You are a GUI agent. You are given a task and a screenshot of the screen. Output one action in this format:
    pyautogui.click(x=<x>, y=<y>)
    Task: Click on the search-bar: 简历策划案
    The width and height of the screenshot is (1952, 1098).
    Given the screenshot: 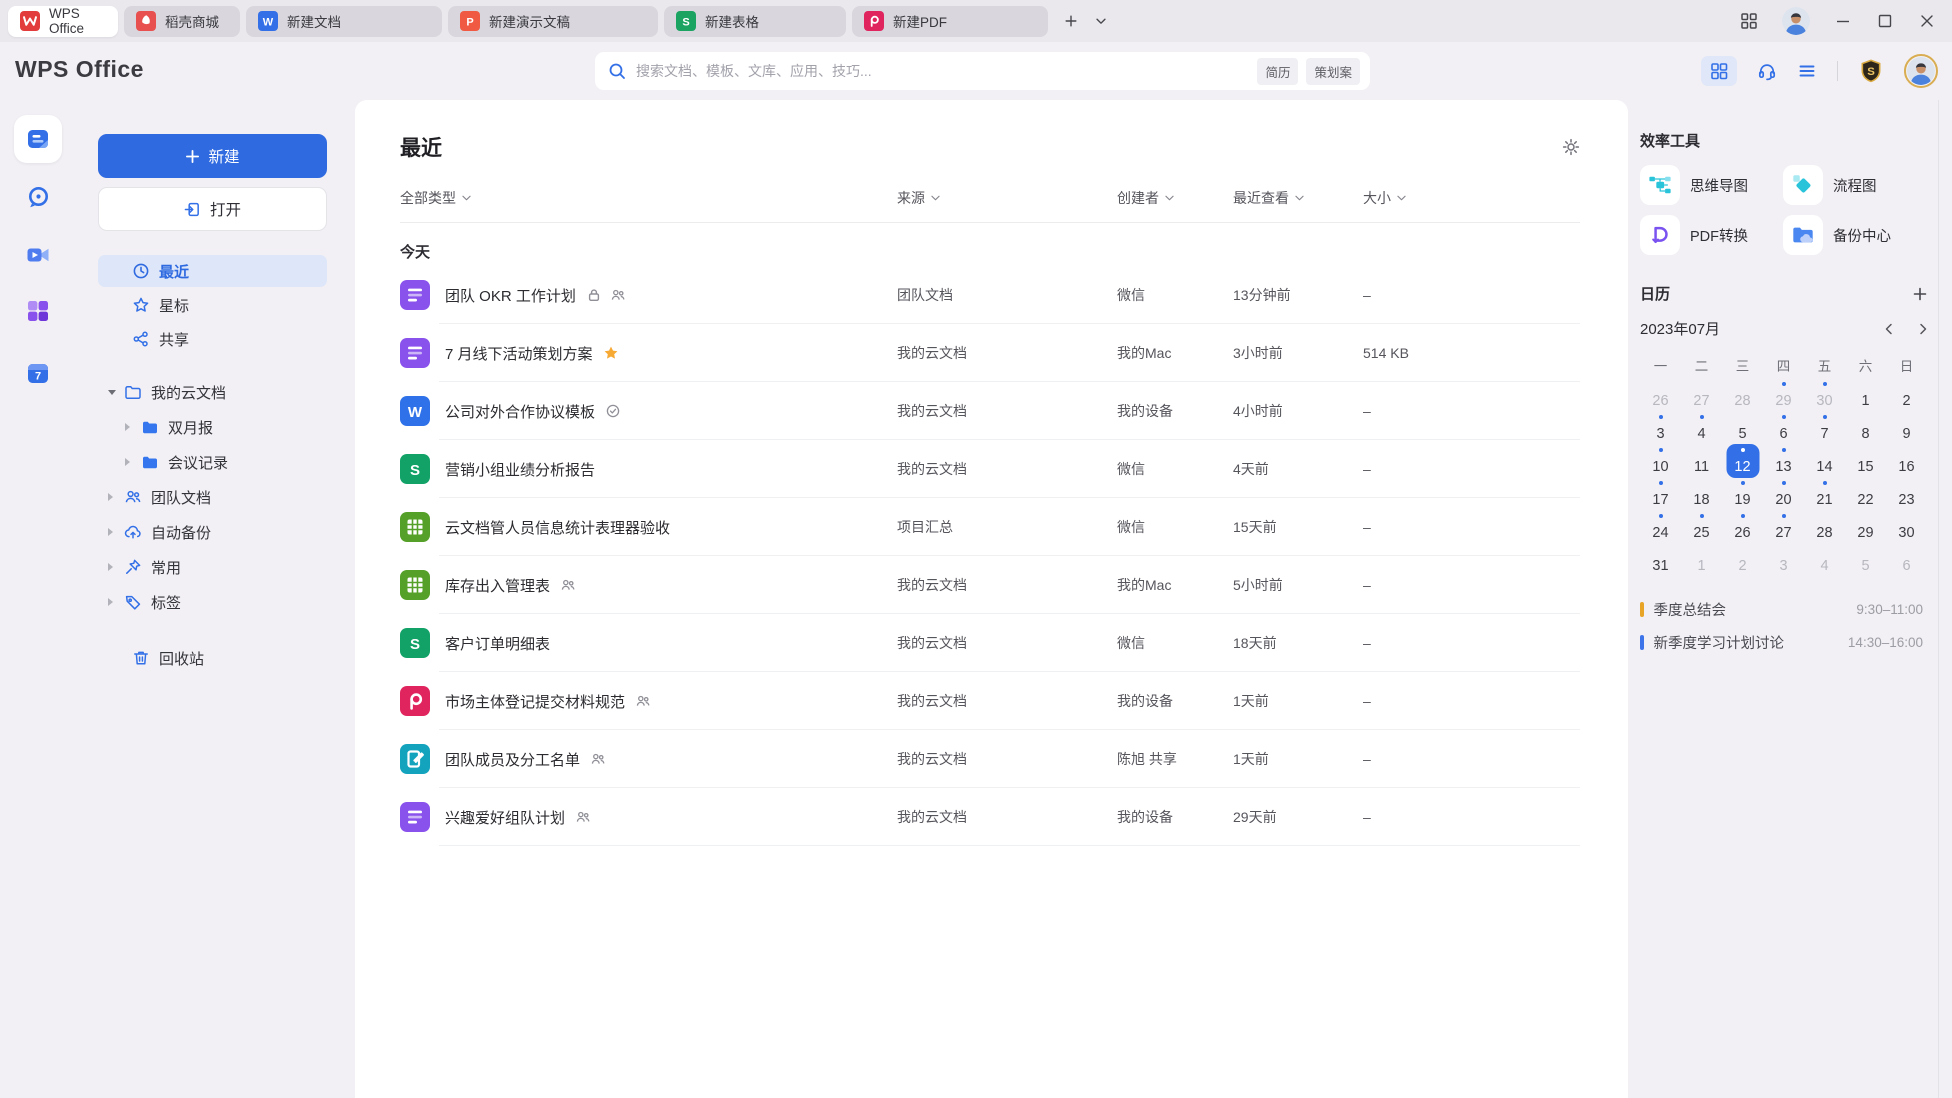 What is the action you would take?
    pyautogui.click(x=982, y=71)
    